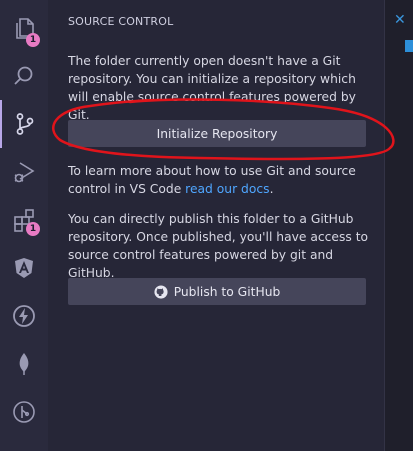 This screenshot has width=413, height=451. I want to click on activity-run-debug, so click(24, 172).